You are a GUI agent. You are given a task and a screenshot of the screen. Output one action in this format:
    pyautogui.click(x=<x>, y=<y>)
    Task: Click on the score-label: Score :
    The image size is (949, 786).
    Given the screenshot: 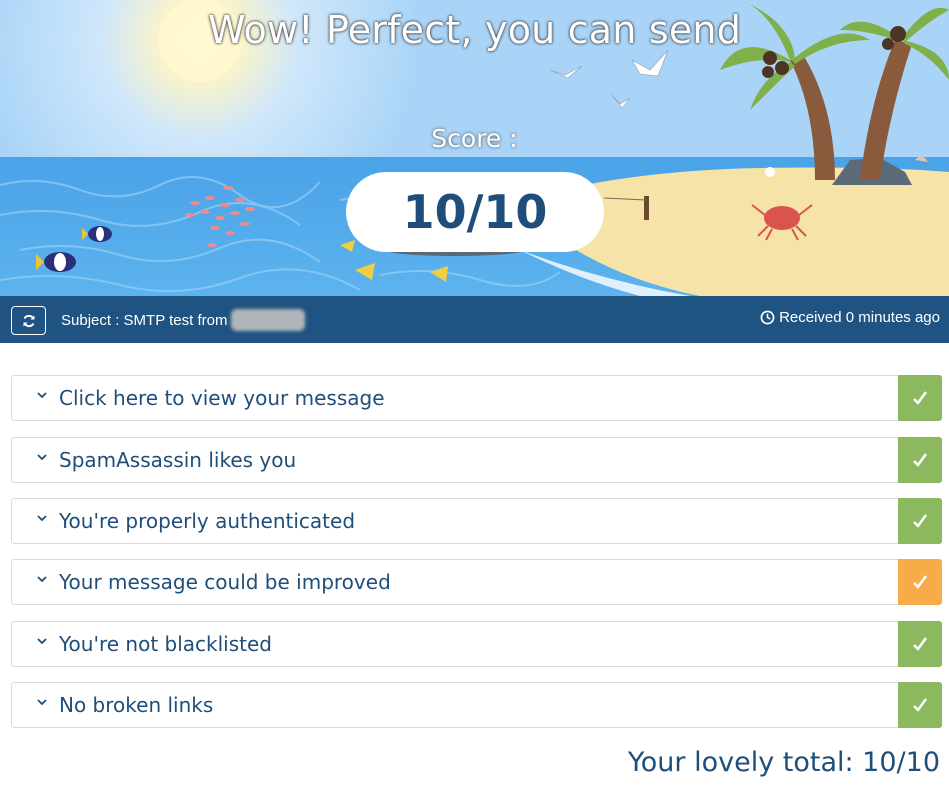 What is the action you would take?
    pyautogui.click(x=474, y=138)
    